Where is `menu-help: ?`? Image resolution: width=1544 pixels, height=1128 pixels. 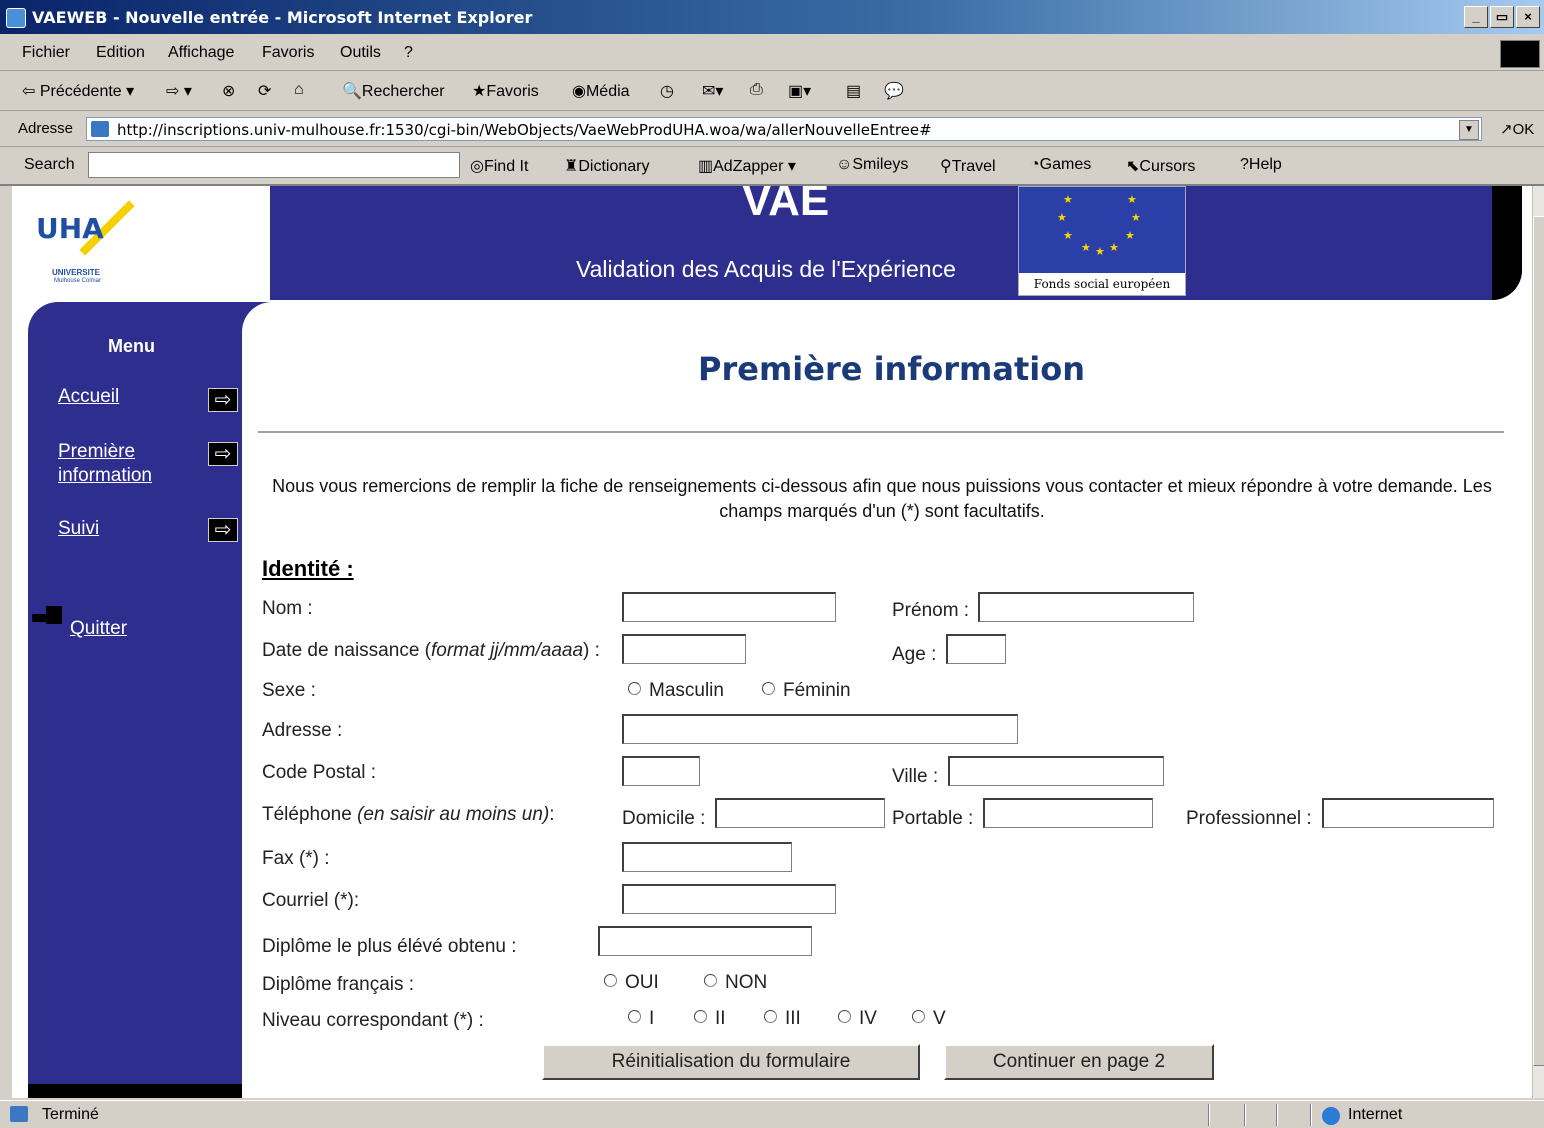
menu-help: ? is located at coordinates (408, 53).